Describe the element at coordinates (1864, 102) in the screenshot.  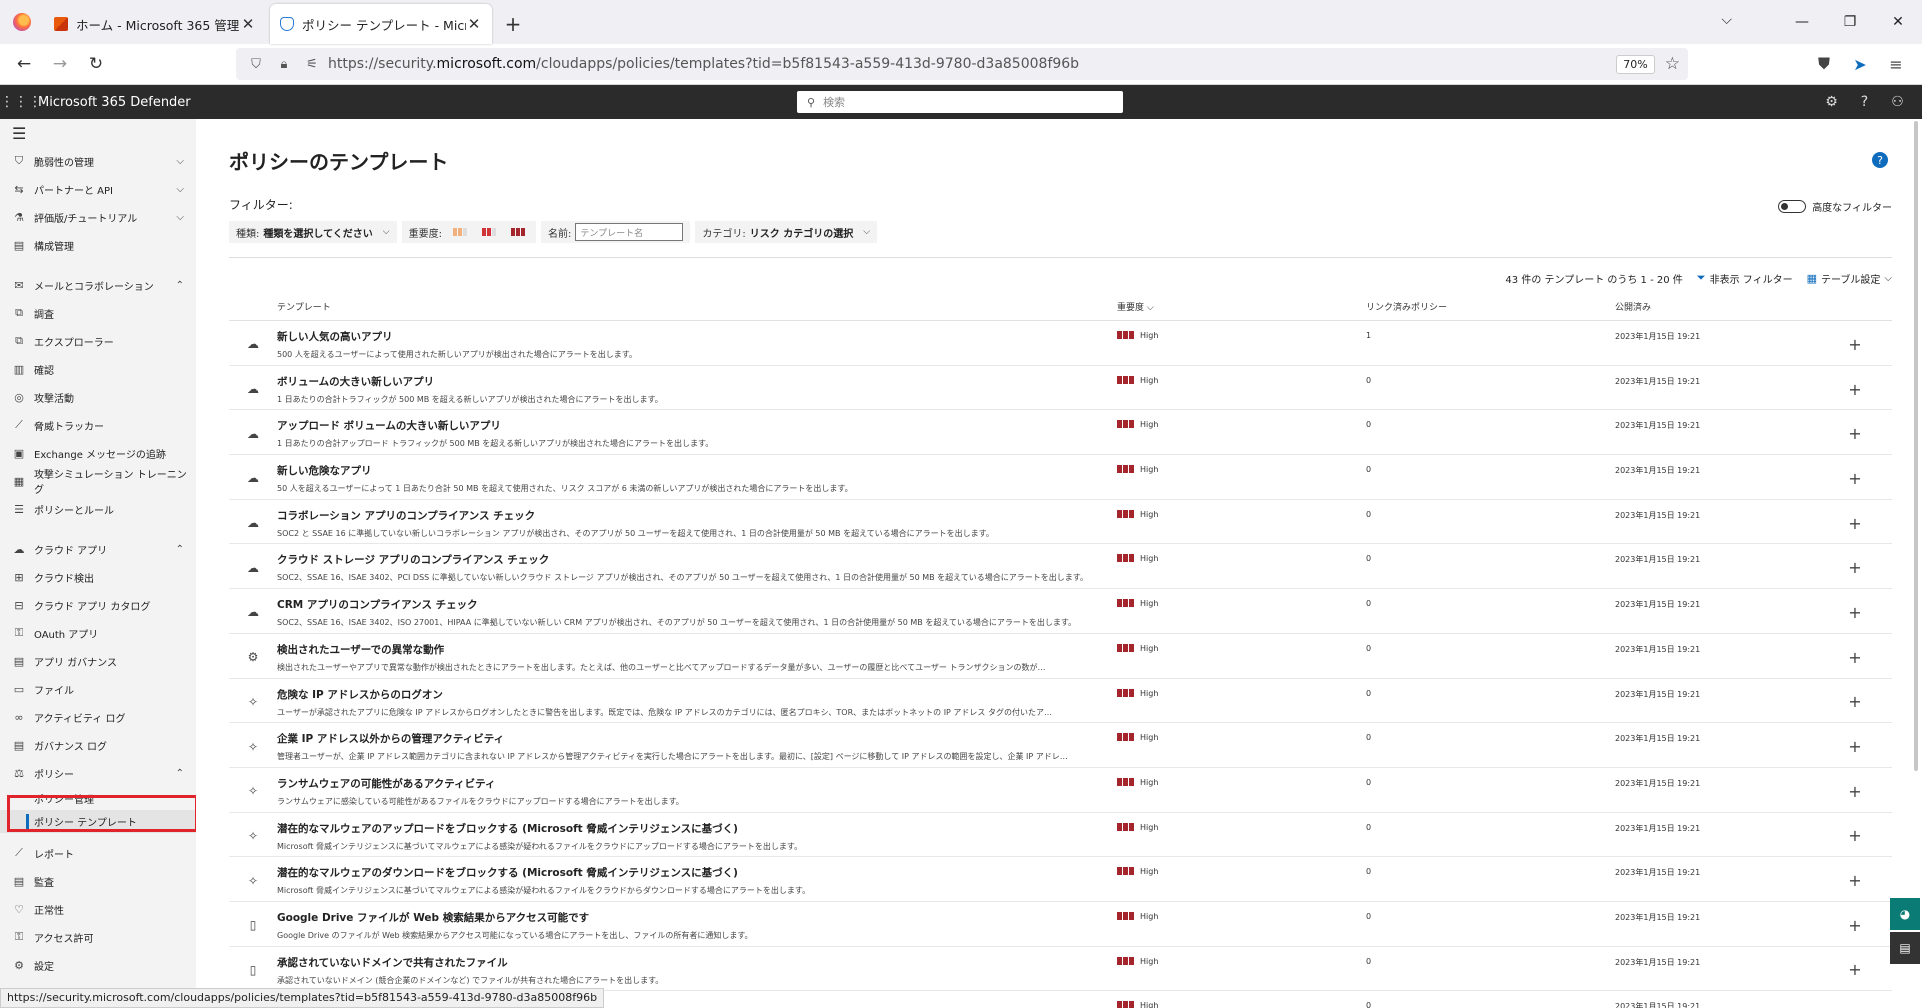
I see `help-icon: ?` at that location.